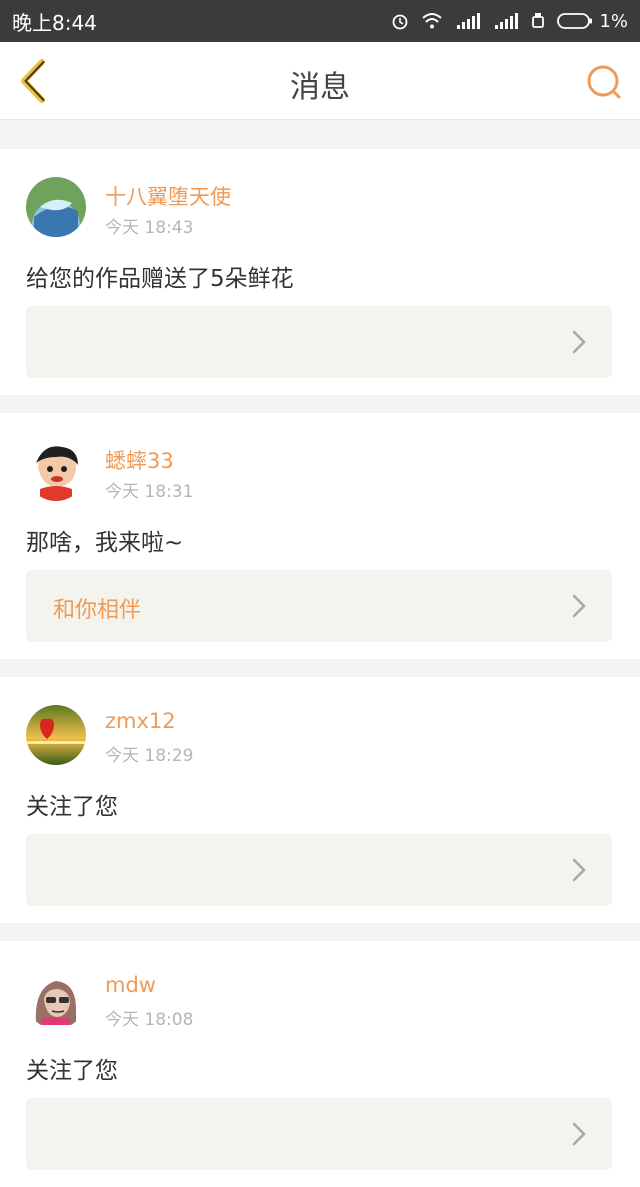 The height and width of the screenshot is (1187, 640). Describe the element at coordinates (319, 606) in the screenshot. I see `quoted-work-box: 和你相伴` at that location.